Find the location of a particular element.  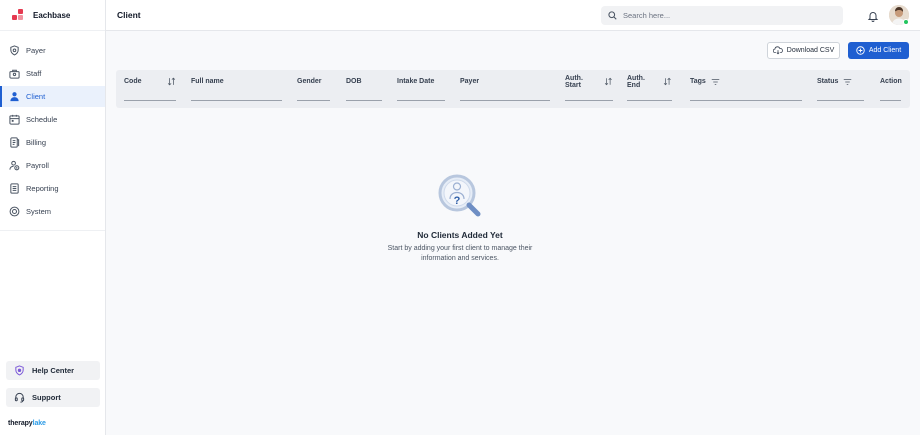

report-icon is located at coordinates (14, 188).